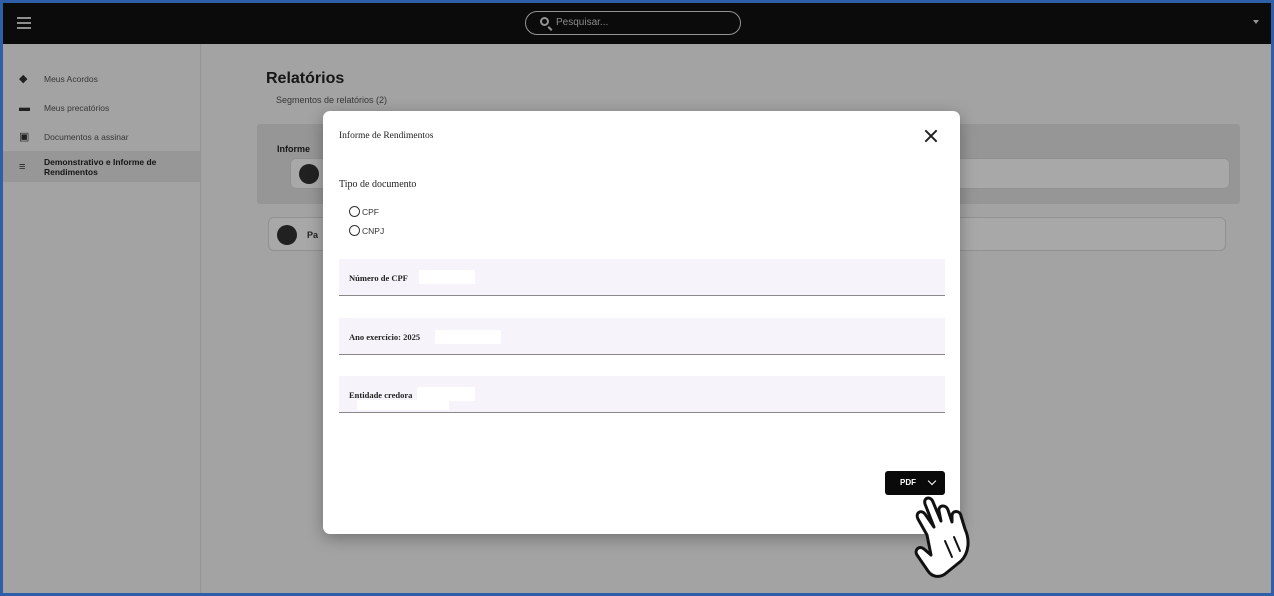  Describe the element at coordinates (642, 277) in the screenshot. I see `cpf-number-field: Número de CPF` at that location.